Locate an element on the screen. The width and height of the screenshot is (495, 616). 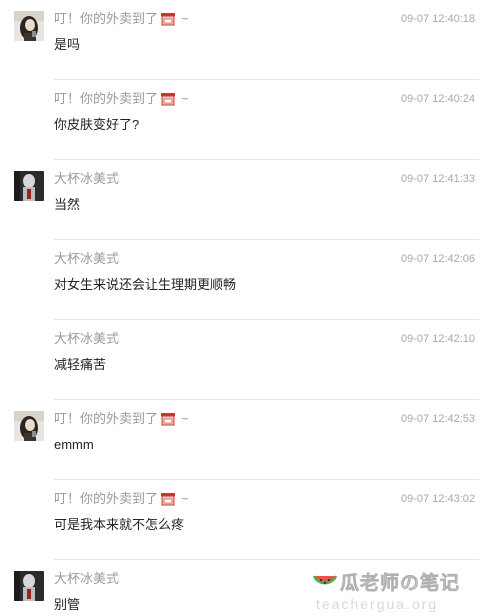
message-timestamp: 09-07 12:40:18 is located at coordinates (438, 19).